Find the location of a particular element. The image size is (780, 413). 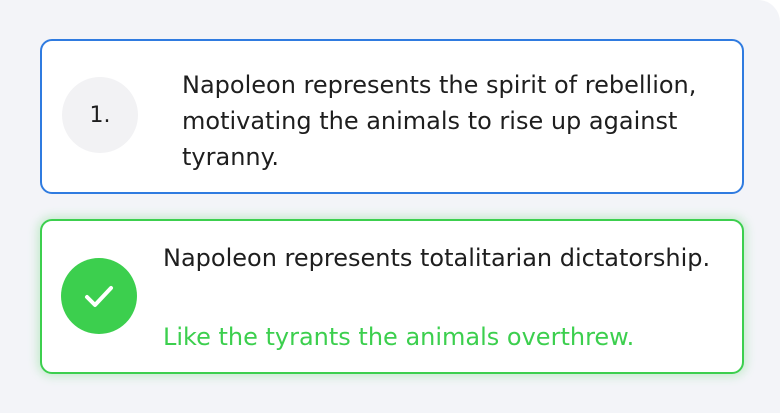

option-number-badge: 1. is located at coordinates (100, 115).